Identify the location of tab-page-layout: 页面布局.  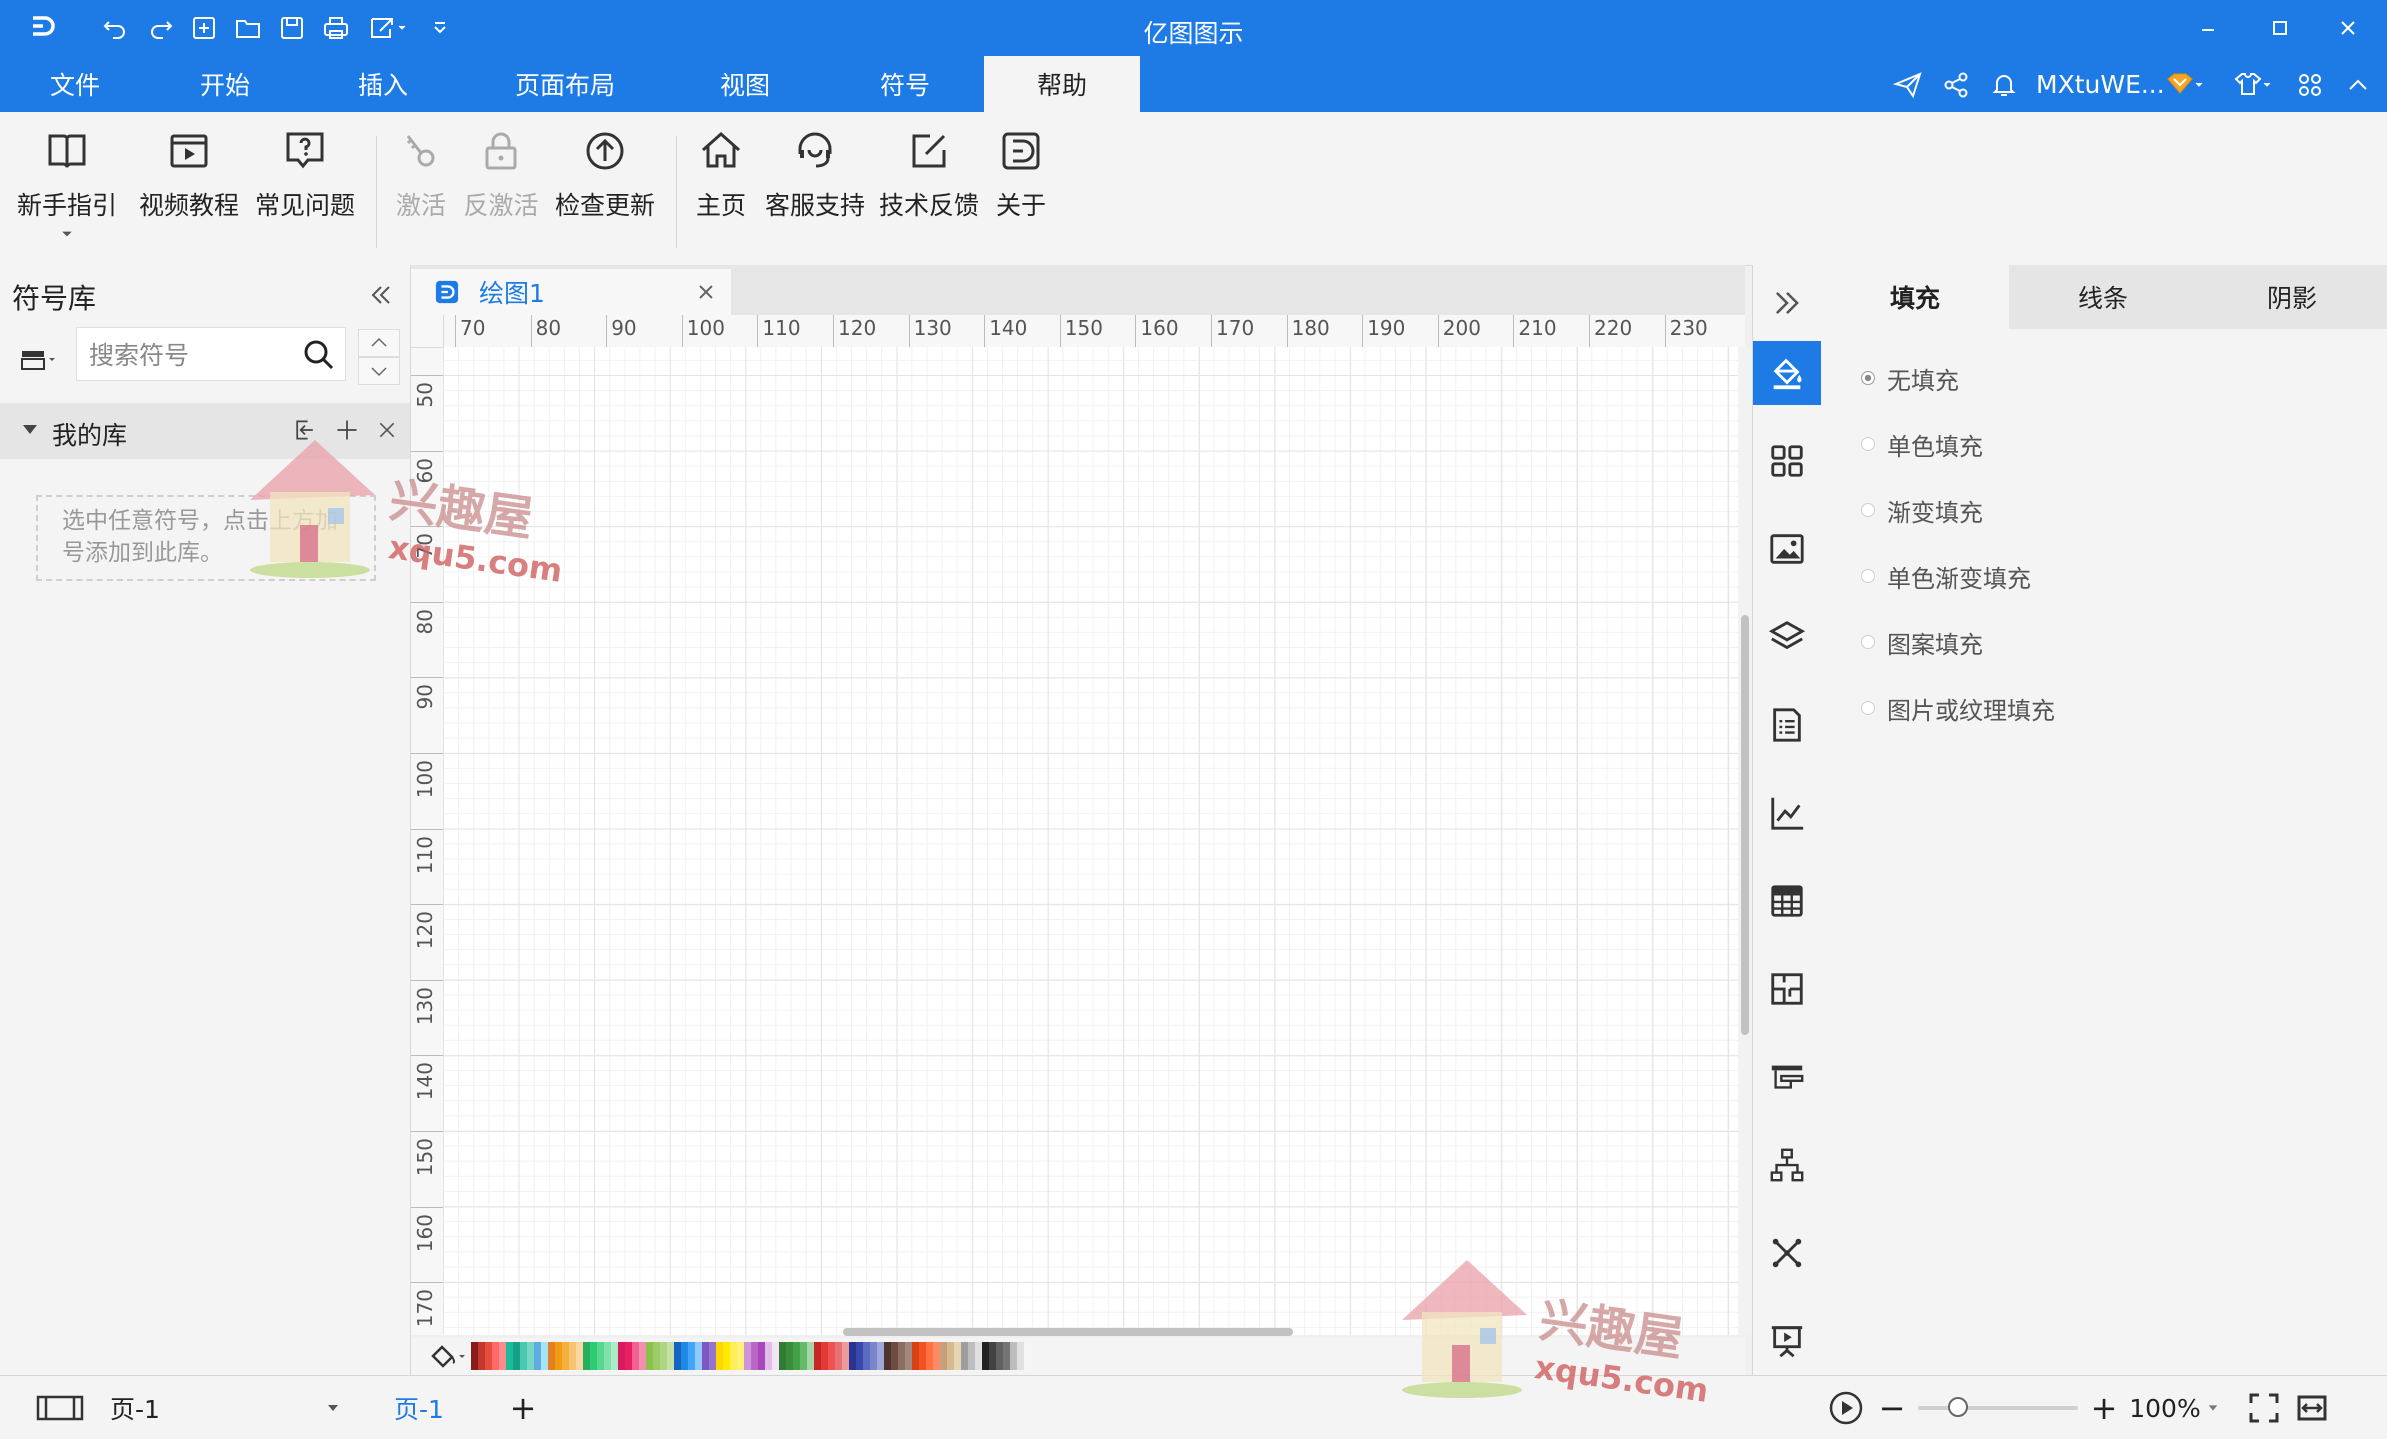
(565, 84).